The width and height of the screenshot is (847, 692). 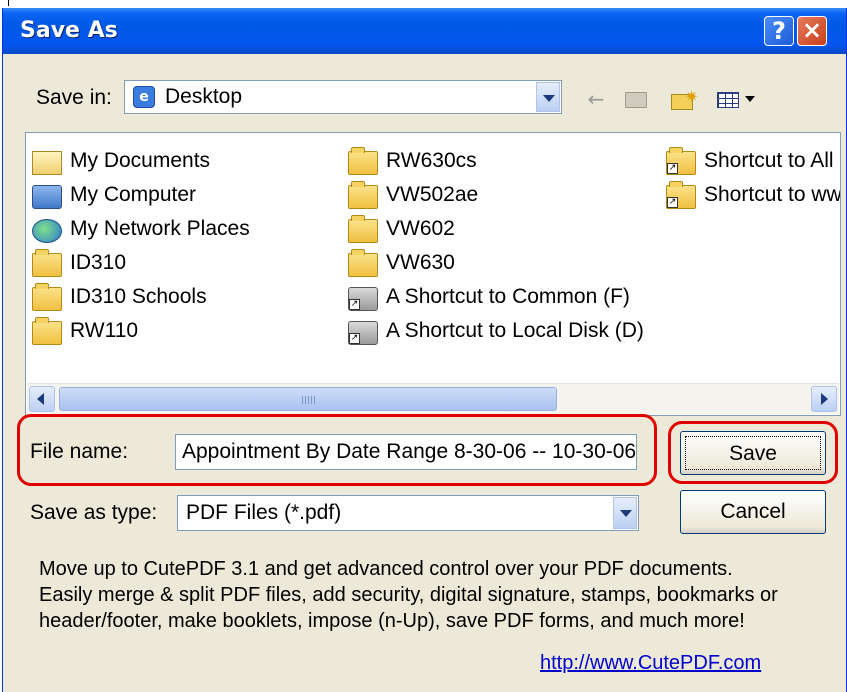 What do you see at coordinates (264, 512) in the screenshot?
I see `save-as-type-value: PDF Files (*.pdf)` at bounding box center [264, 512].